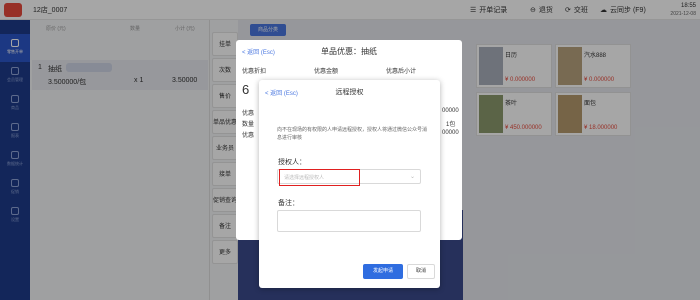 The image size is (700, 300). What do you see at coordinates (412, 177) in the screenshot?
I see `chevron-down-icon: ⌄` at bounding box center [412, 177].